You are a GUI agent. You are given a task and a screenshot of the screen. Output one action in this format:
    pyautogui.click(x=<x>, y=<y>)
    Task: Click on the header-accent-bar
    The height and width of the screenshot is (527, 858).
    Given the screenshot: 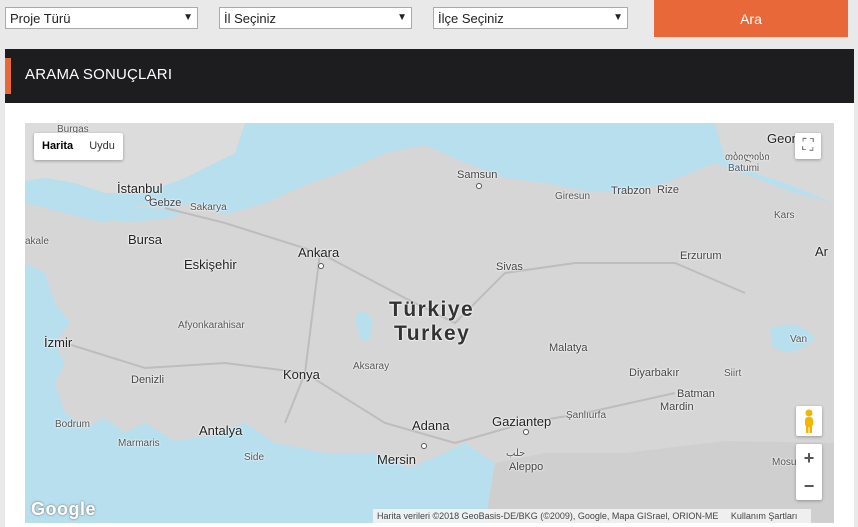 What is the action you would take?
    pyautogui.click(x=8, y=76)
    